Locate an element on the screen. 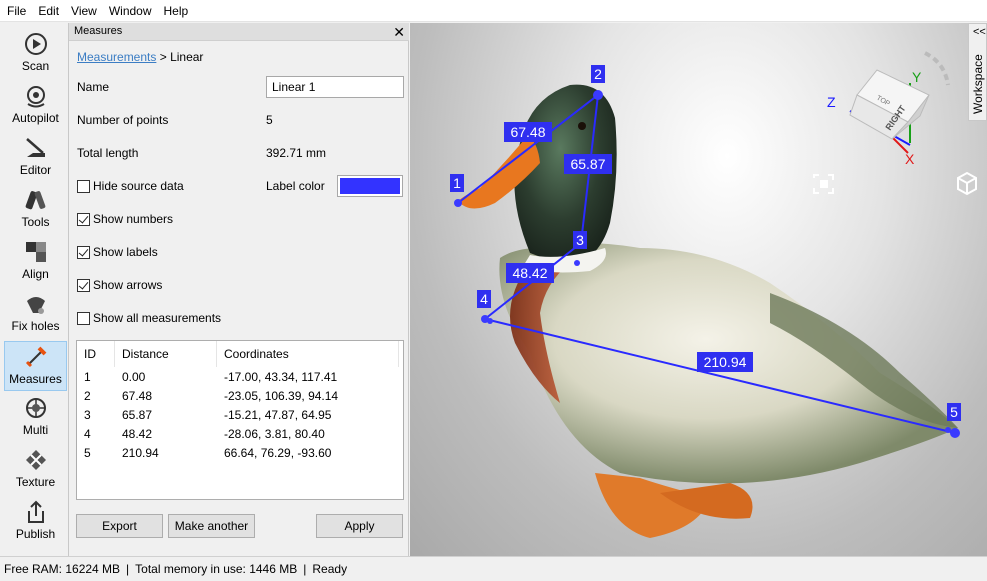  segment-label: 67.48 is located at coordinates (527, 132).